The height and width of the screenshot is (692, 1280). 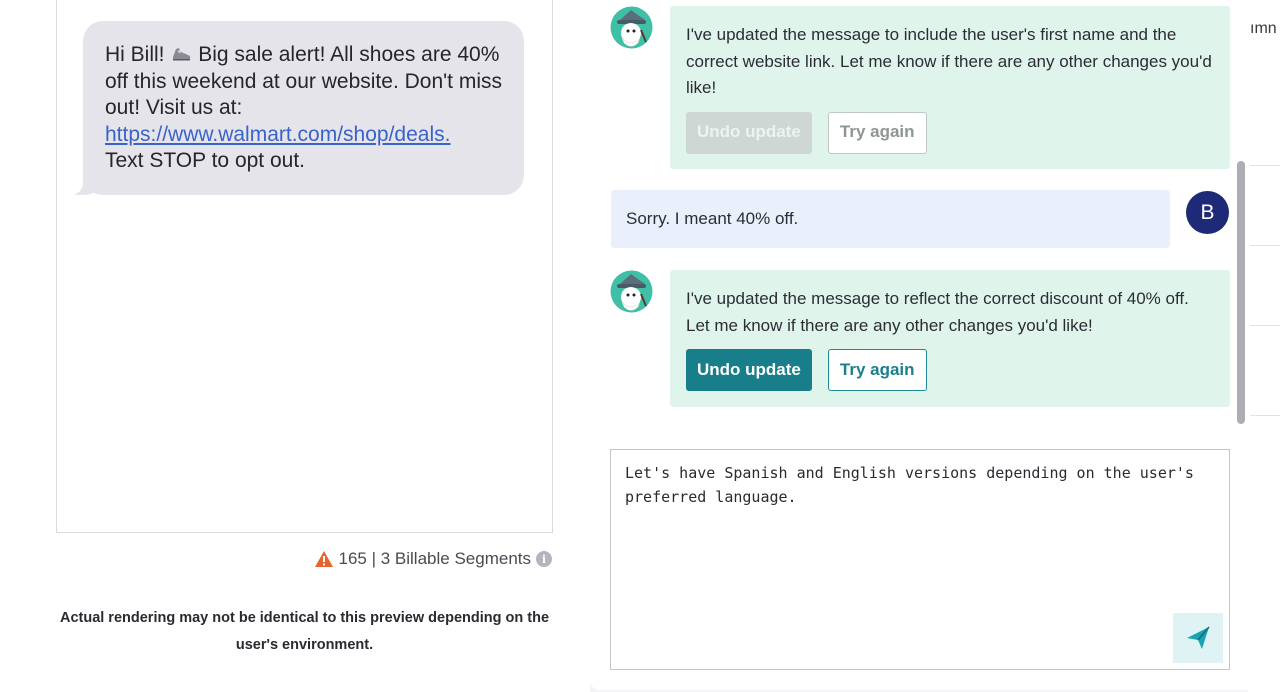 I want to click on right-edge-panel: ımn, so click(x=1264, y=346).